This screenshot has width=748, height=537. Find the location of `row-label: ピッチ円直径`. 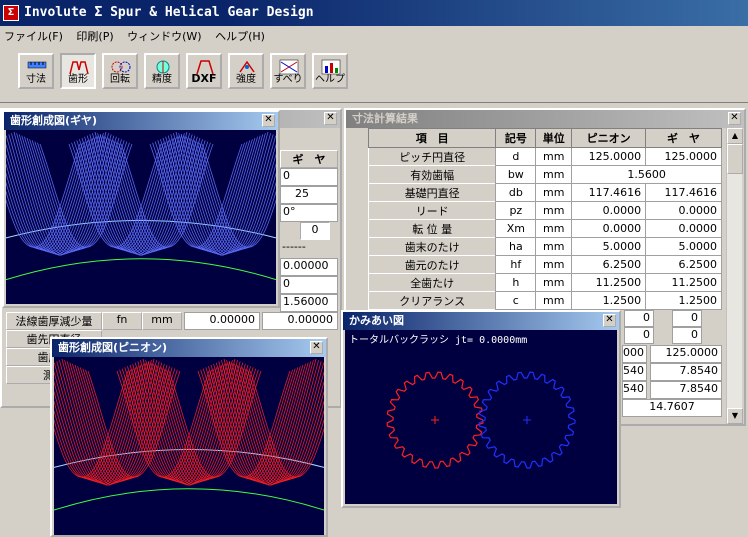

row-label: ピッチ円直径 is located at coordinates (432, 156).